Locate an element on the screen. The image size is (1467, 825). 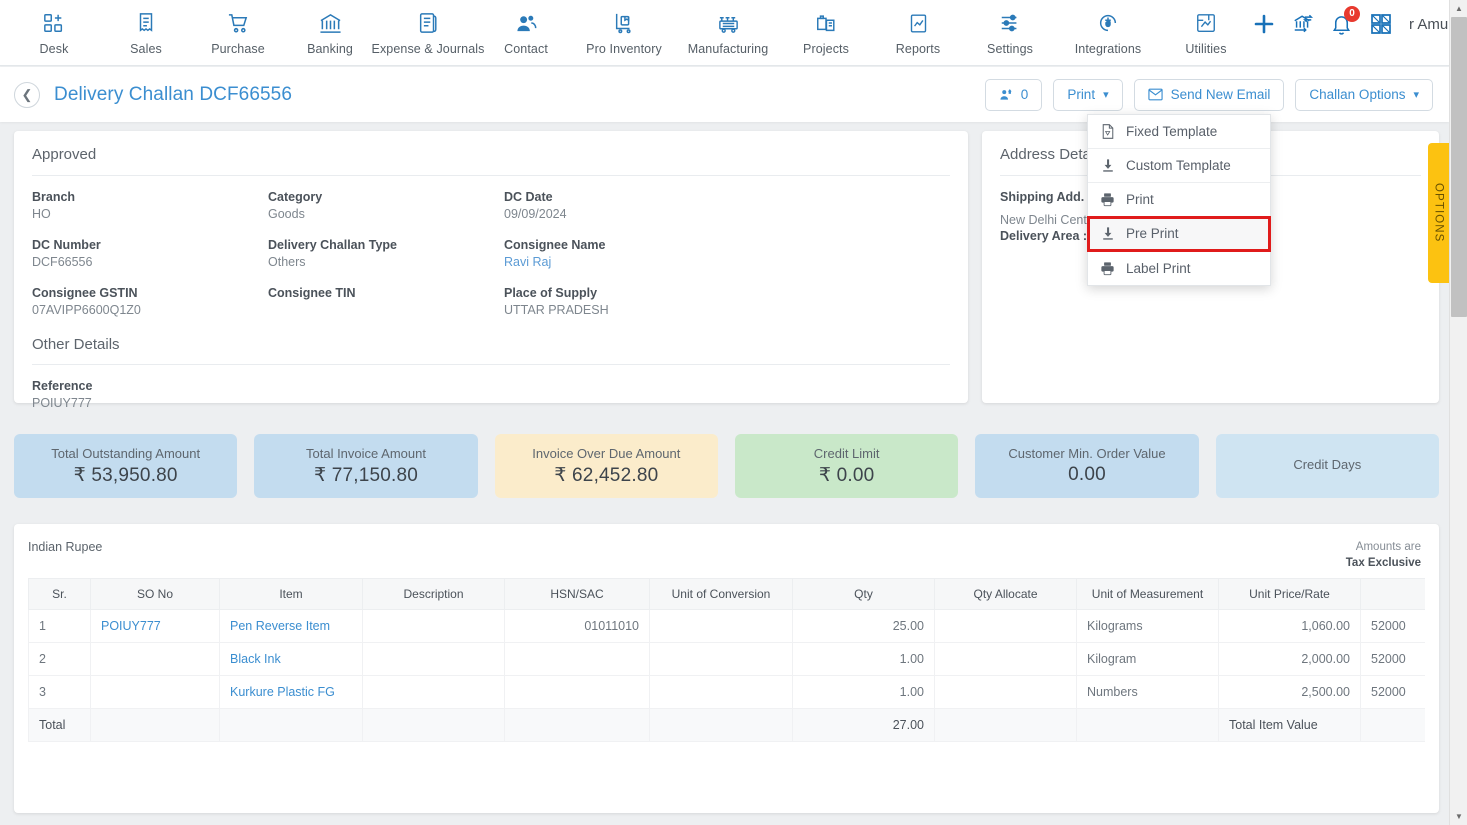
cell-qty-allocate is located at coordinates (1005, 626).